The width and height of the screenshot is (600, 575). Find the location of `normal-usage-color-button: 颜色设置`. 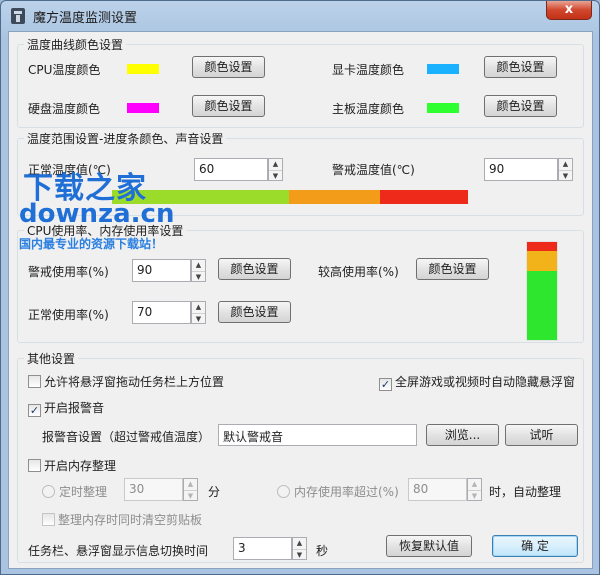

normal-usage-color-button: 颜色设置 is located at coordinates (254, 312).